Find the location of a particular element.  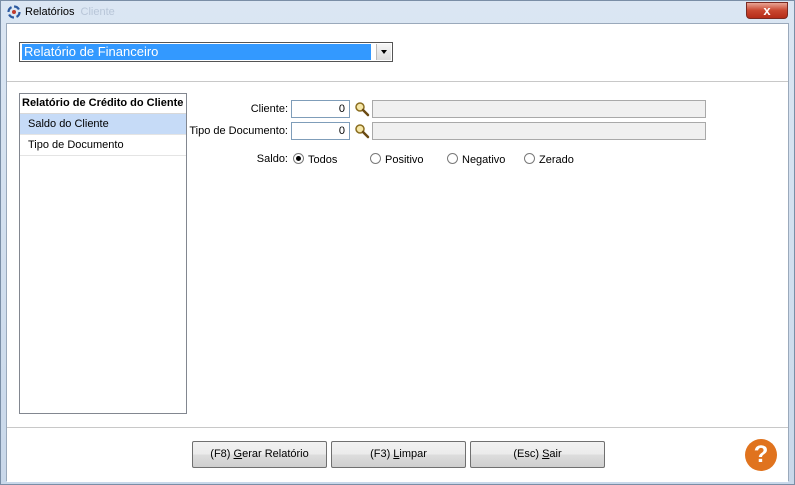

report-list-item-saldo-do-cliente: Saldo do Cliente is located at coordinates (103, 124).